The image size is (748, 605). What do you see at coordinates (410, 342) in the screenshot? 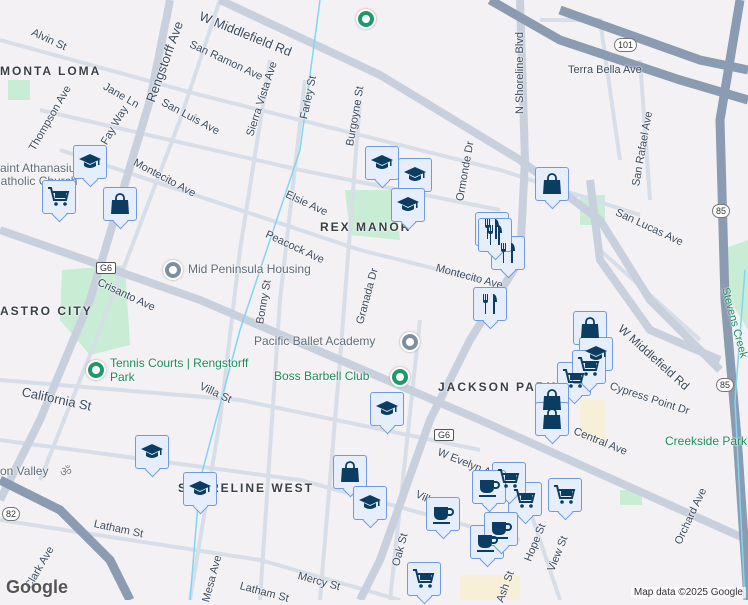
I see `academy-pin-icon` at bounding box center [410, 342].